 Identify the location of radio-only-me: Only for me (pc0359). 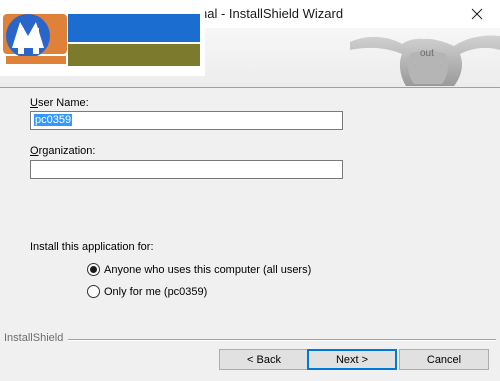
(147, 291).